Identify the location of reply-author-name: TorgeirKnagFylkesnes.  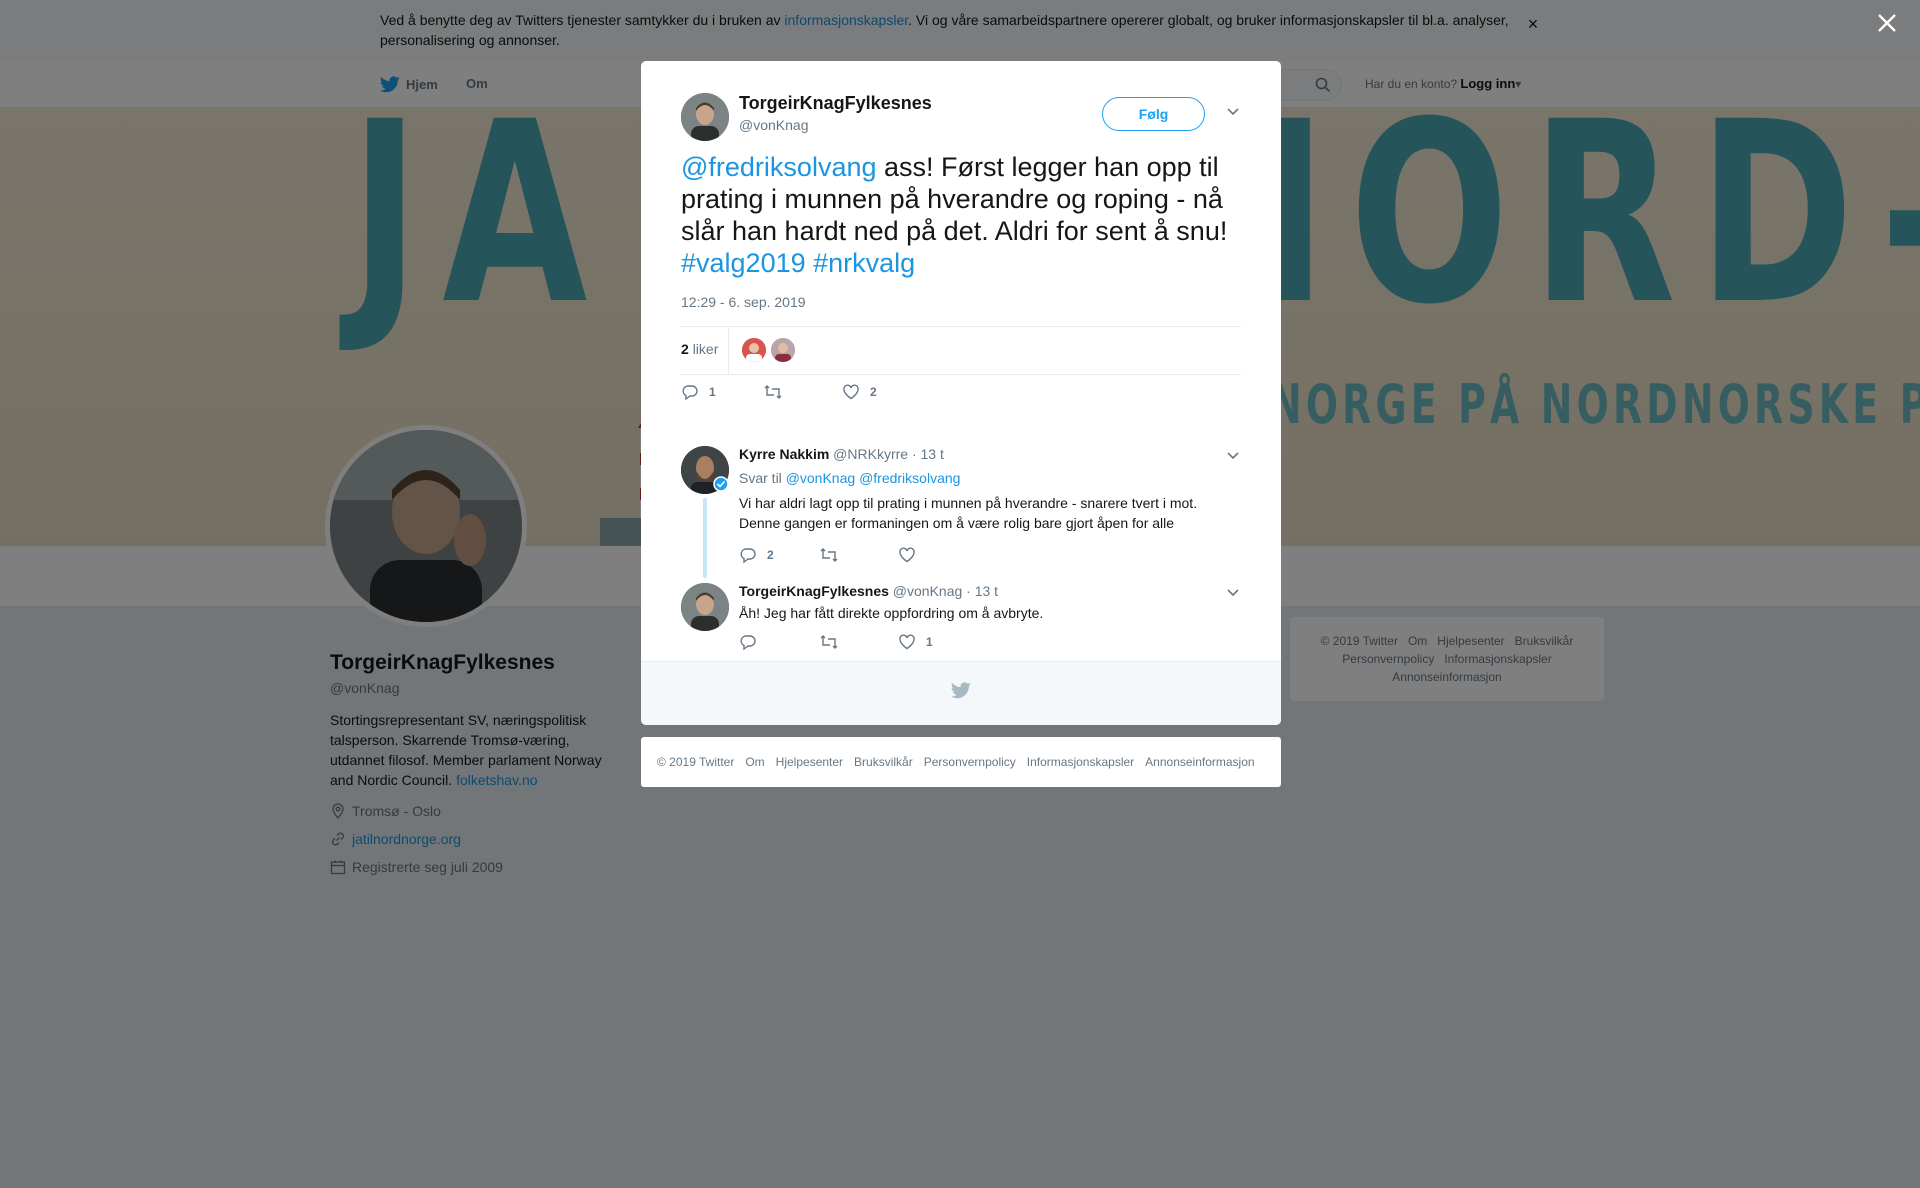
(814, 591).